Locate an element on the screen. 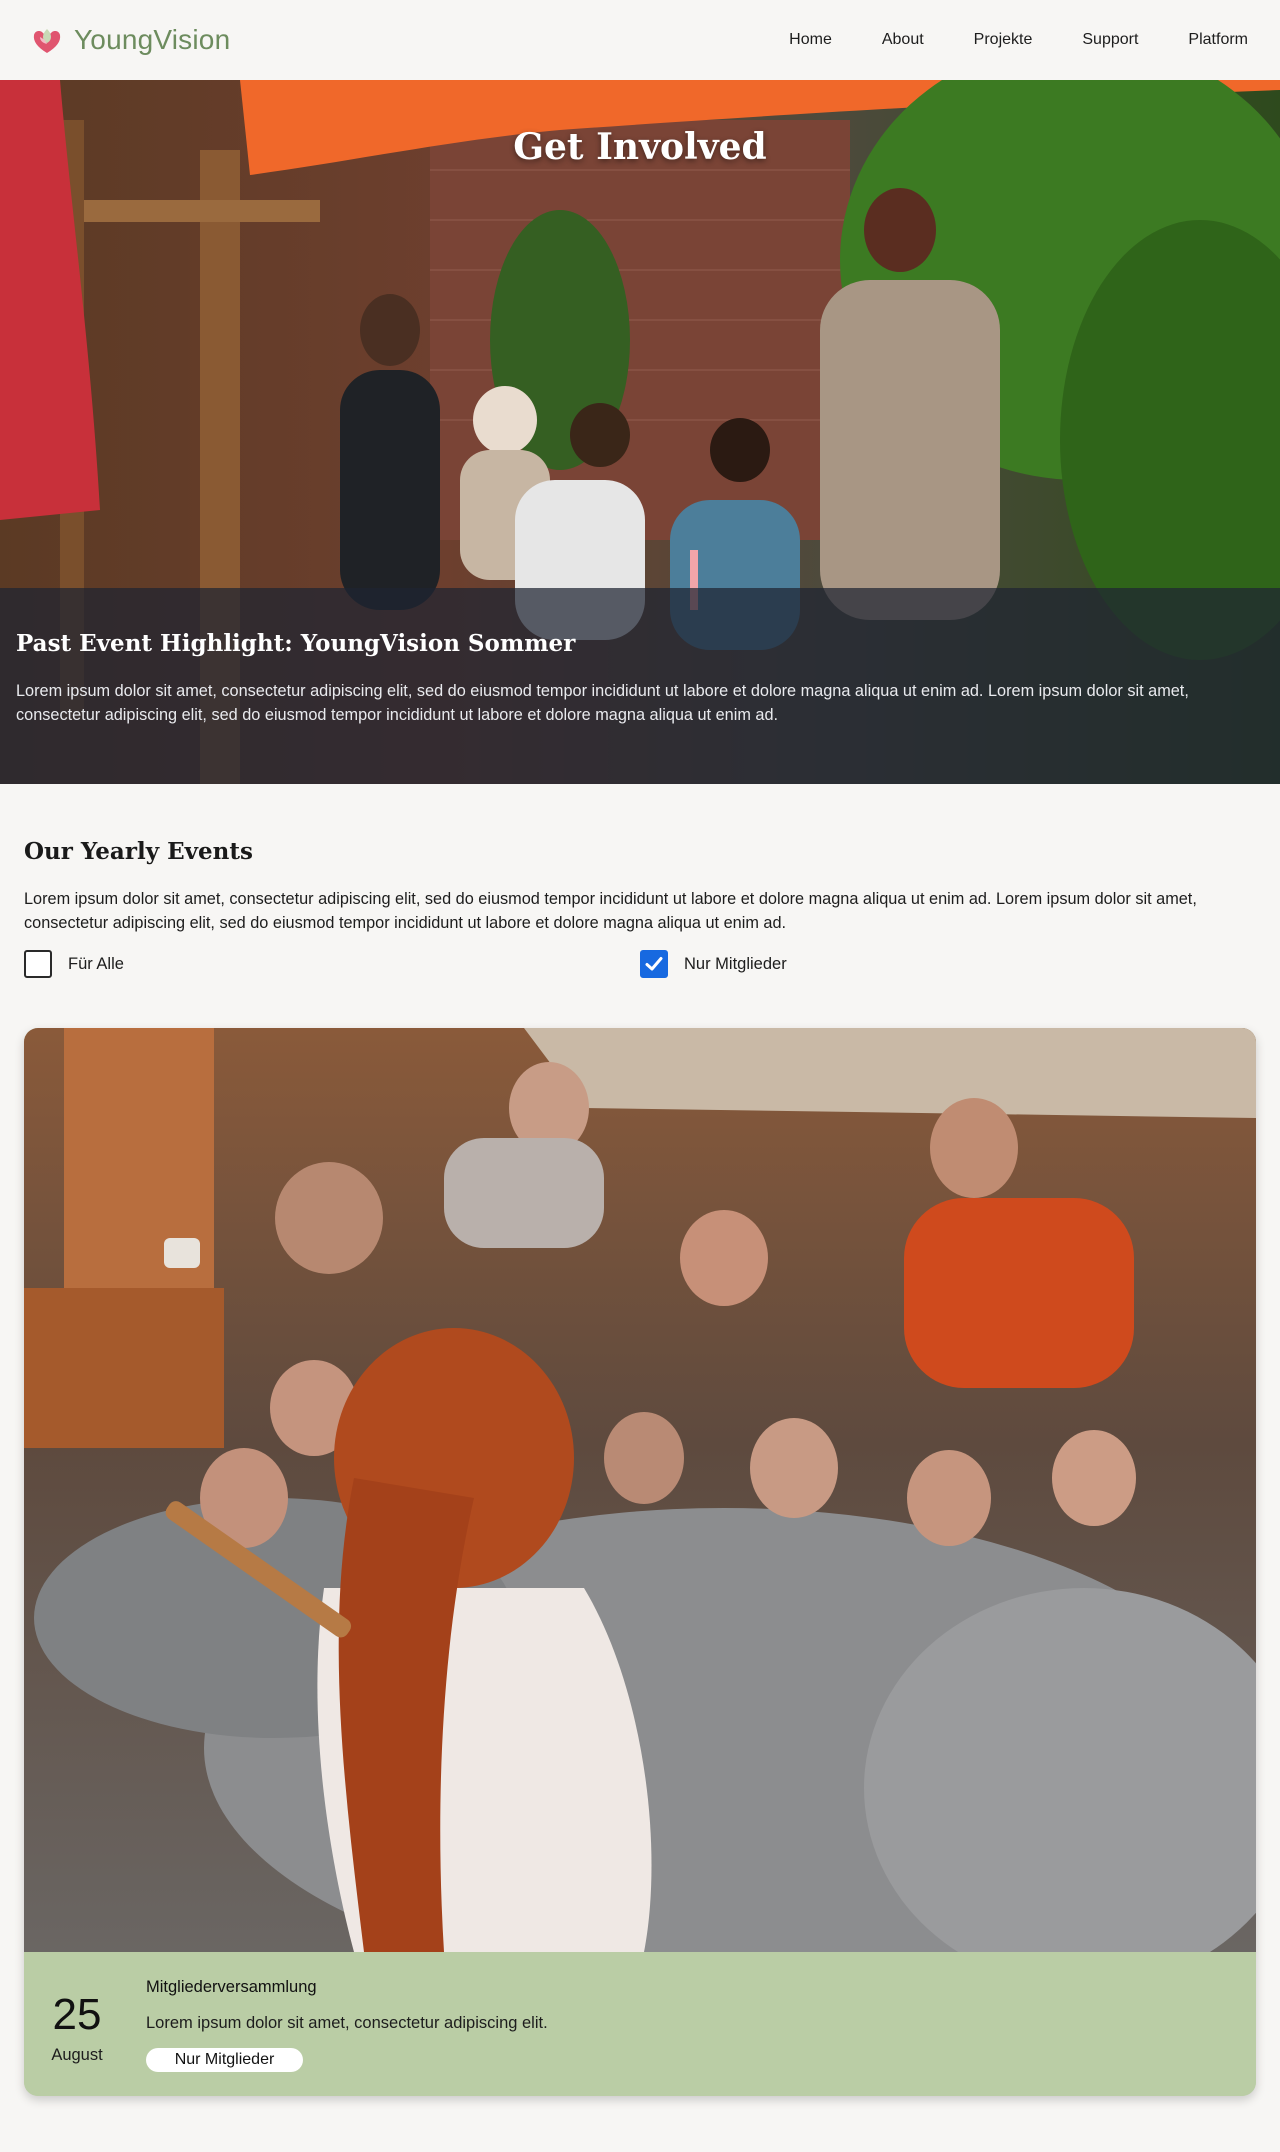 This screenshot has width=1280, height=2152. filter-label-nur-mitglieder: Nur Mitglieder is located at coordinates (735, 963).